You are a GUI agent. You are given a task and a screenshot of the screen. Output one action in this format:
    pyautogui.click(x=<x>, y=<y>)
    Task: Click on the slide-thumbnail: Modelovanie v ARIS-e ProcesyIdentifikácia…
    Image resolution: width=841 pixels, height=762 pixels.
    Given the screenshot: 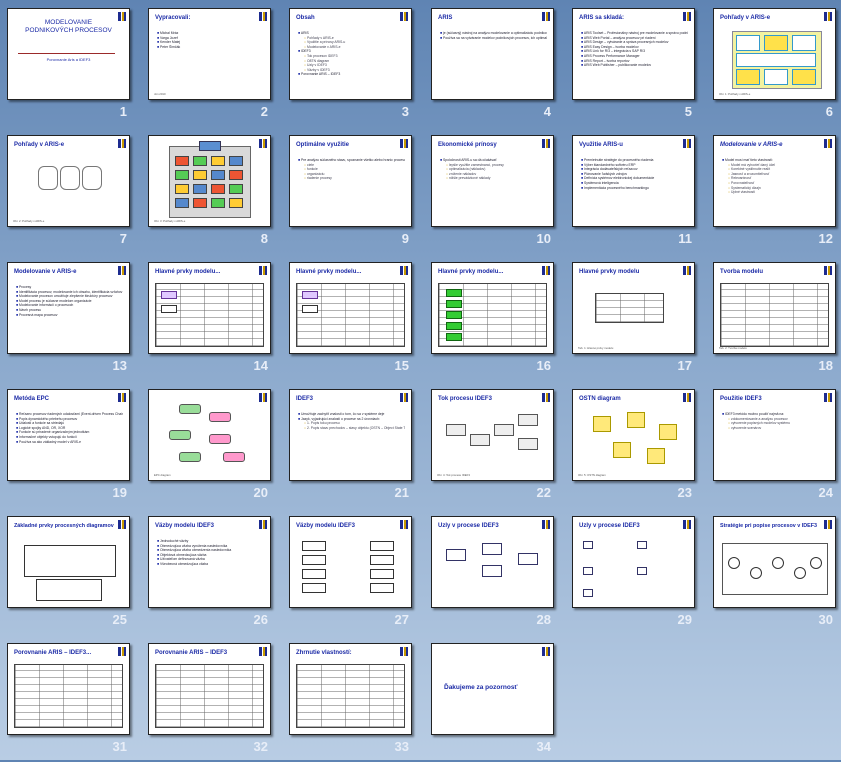 What is the action you would take?
    pyautogui.click(x=70, y=317)
    